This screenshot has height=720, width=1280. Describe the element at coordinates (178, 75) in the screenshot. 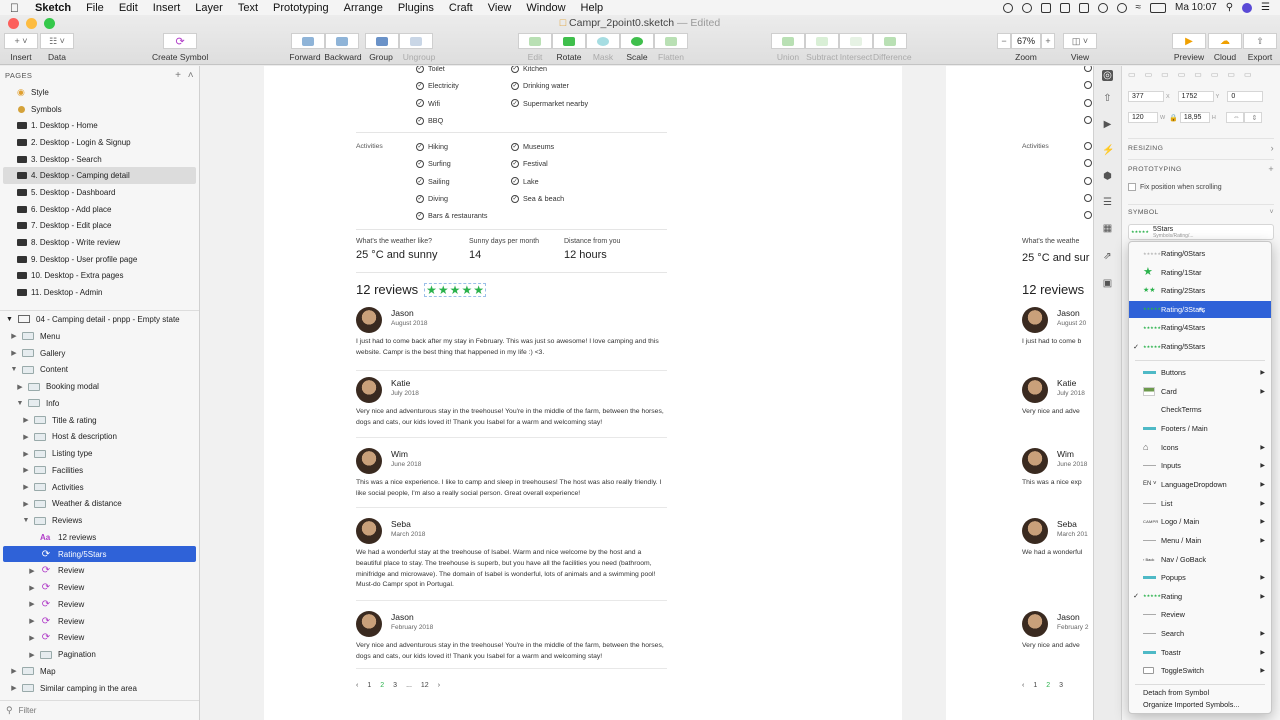

I see `add-page-icon: +` at that location.